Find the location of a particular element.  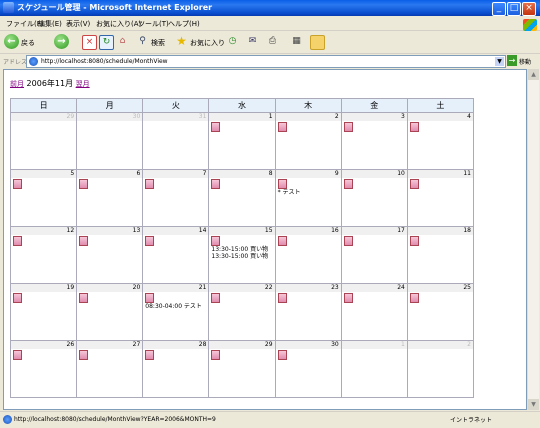

favorites-icon: ★ is located at coordinates (181, 41).